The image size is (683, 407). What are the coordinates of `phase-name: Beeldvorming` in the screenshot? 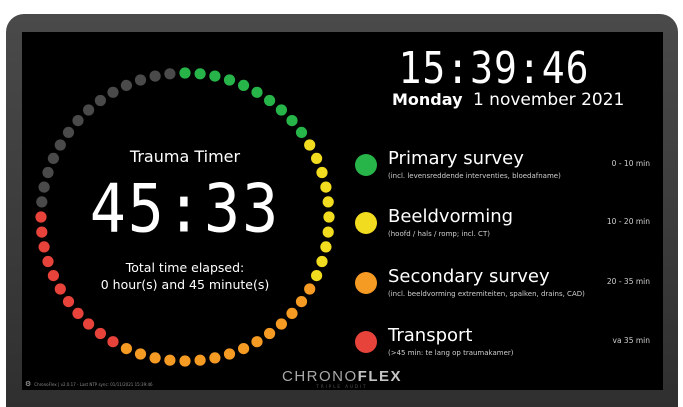 It's located at (451, 216).